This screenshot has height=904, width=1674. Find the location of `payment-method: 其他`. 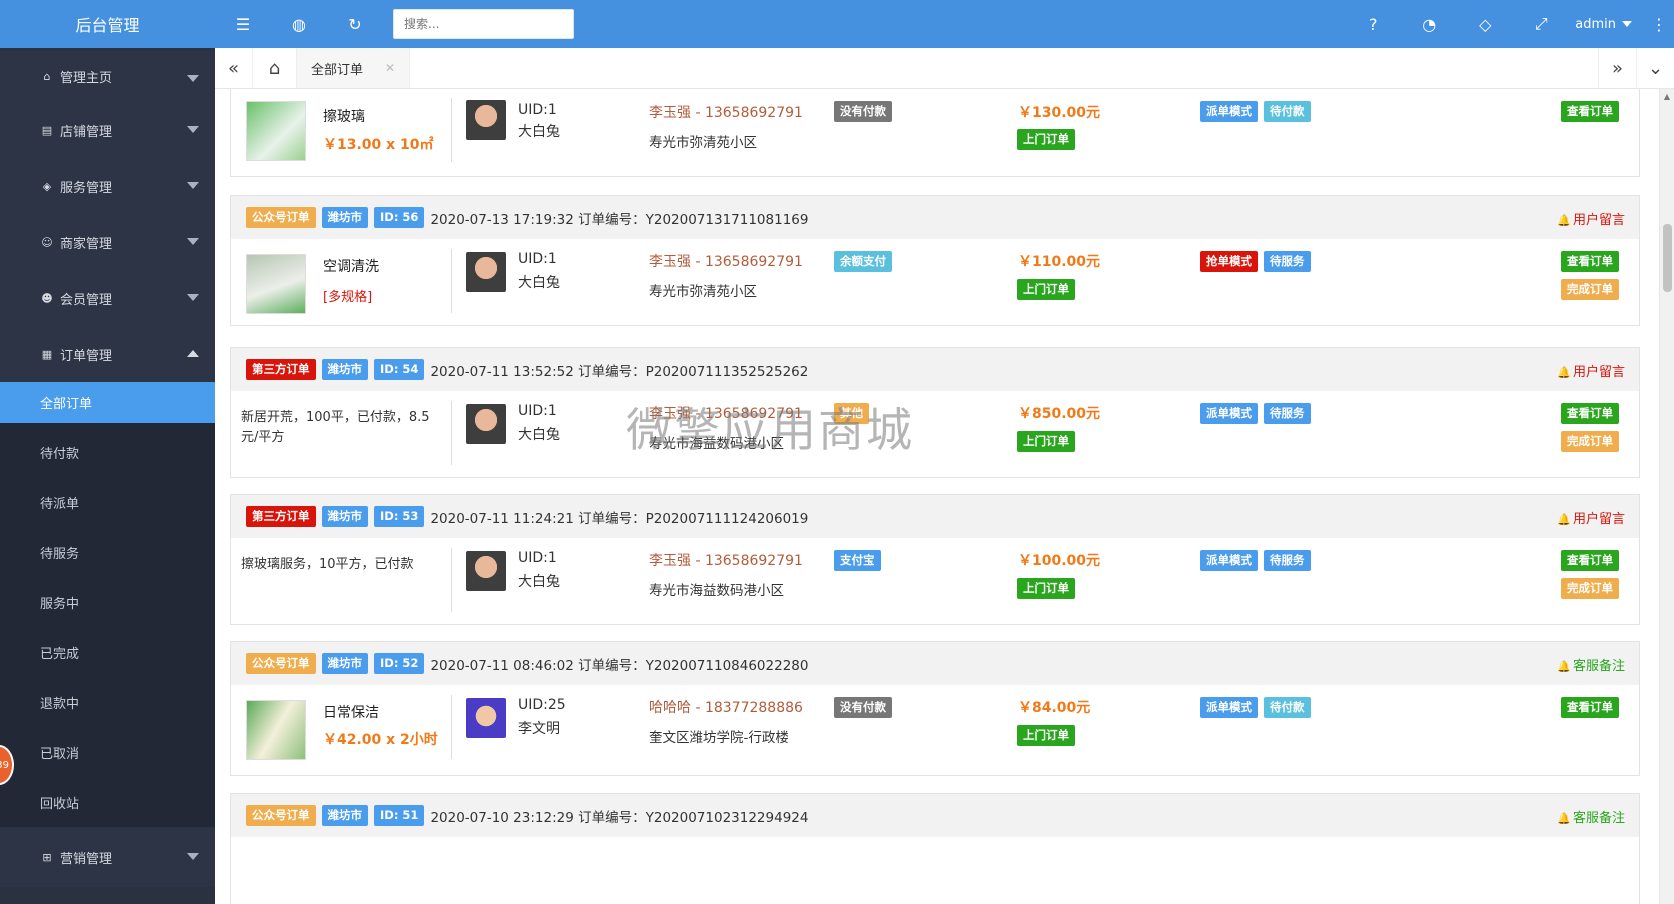

payment-method: 其他 is located at coordinates (854, 413).